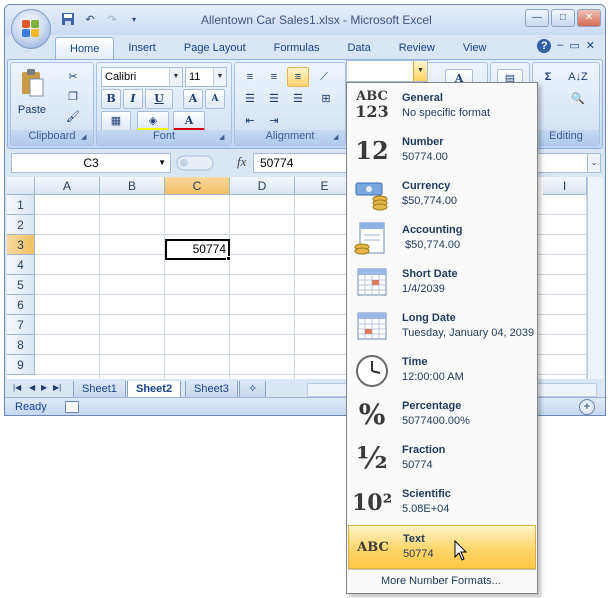 The height and width of the screenshot is (598, 610). Describe the element at coordinates (417, 48) in the screenshot. I see `tab-review: Review` at that location.